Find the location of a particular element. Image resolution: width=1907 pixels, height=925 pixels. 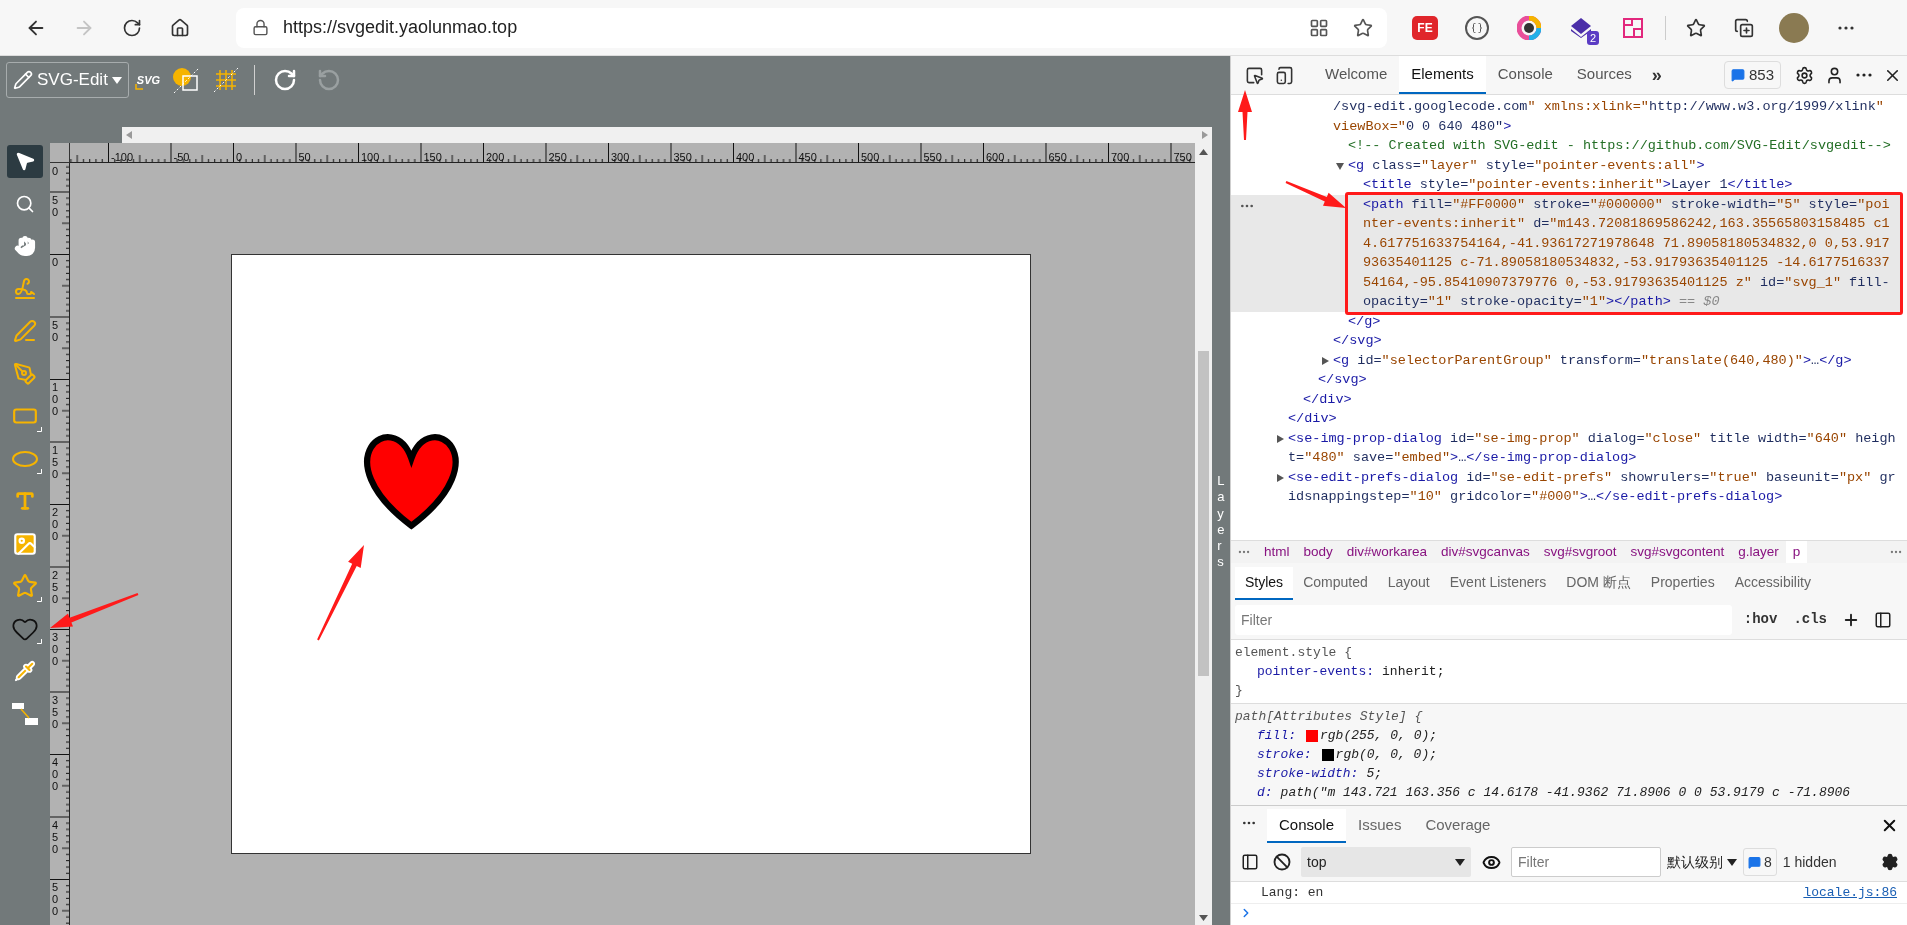

panel-tab: Event Listeners is located at coordinates (1498, 583).